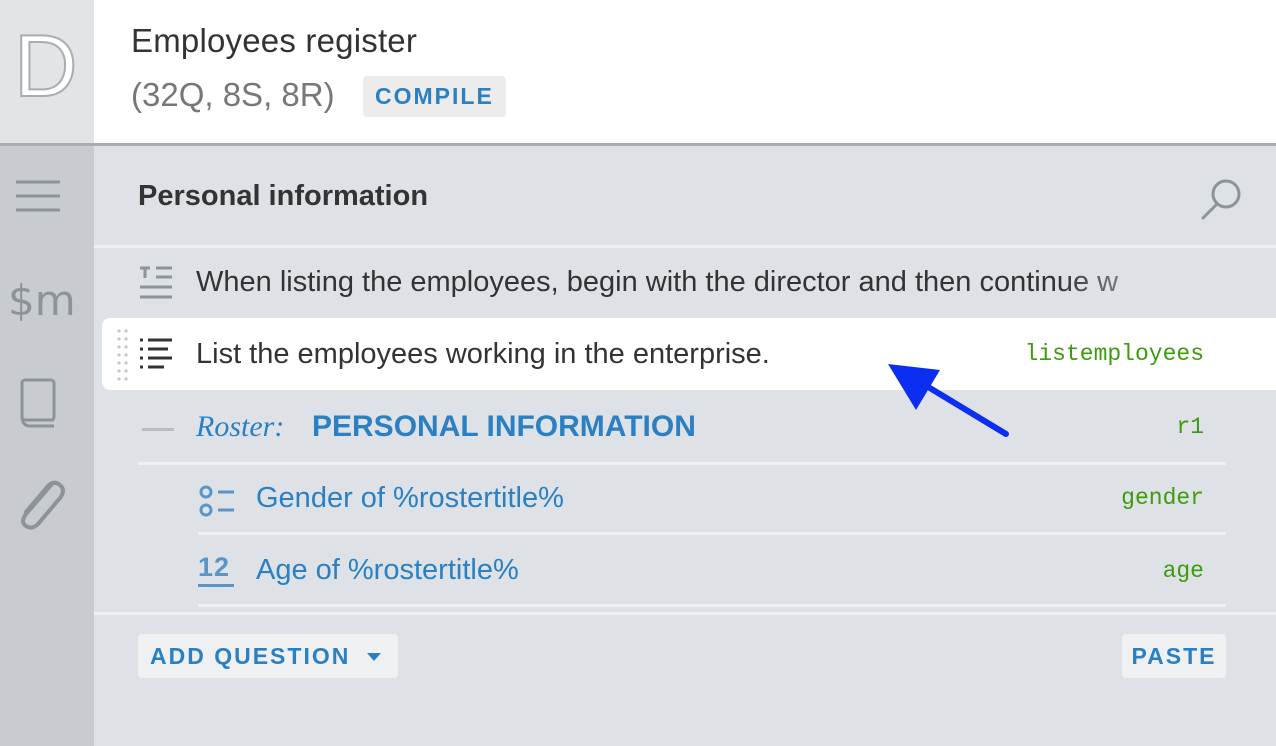  Describe the element at coordinates (1183, 571) in the screenshot. I see `age-variable: age` at that location.